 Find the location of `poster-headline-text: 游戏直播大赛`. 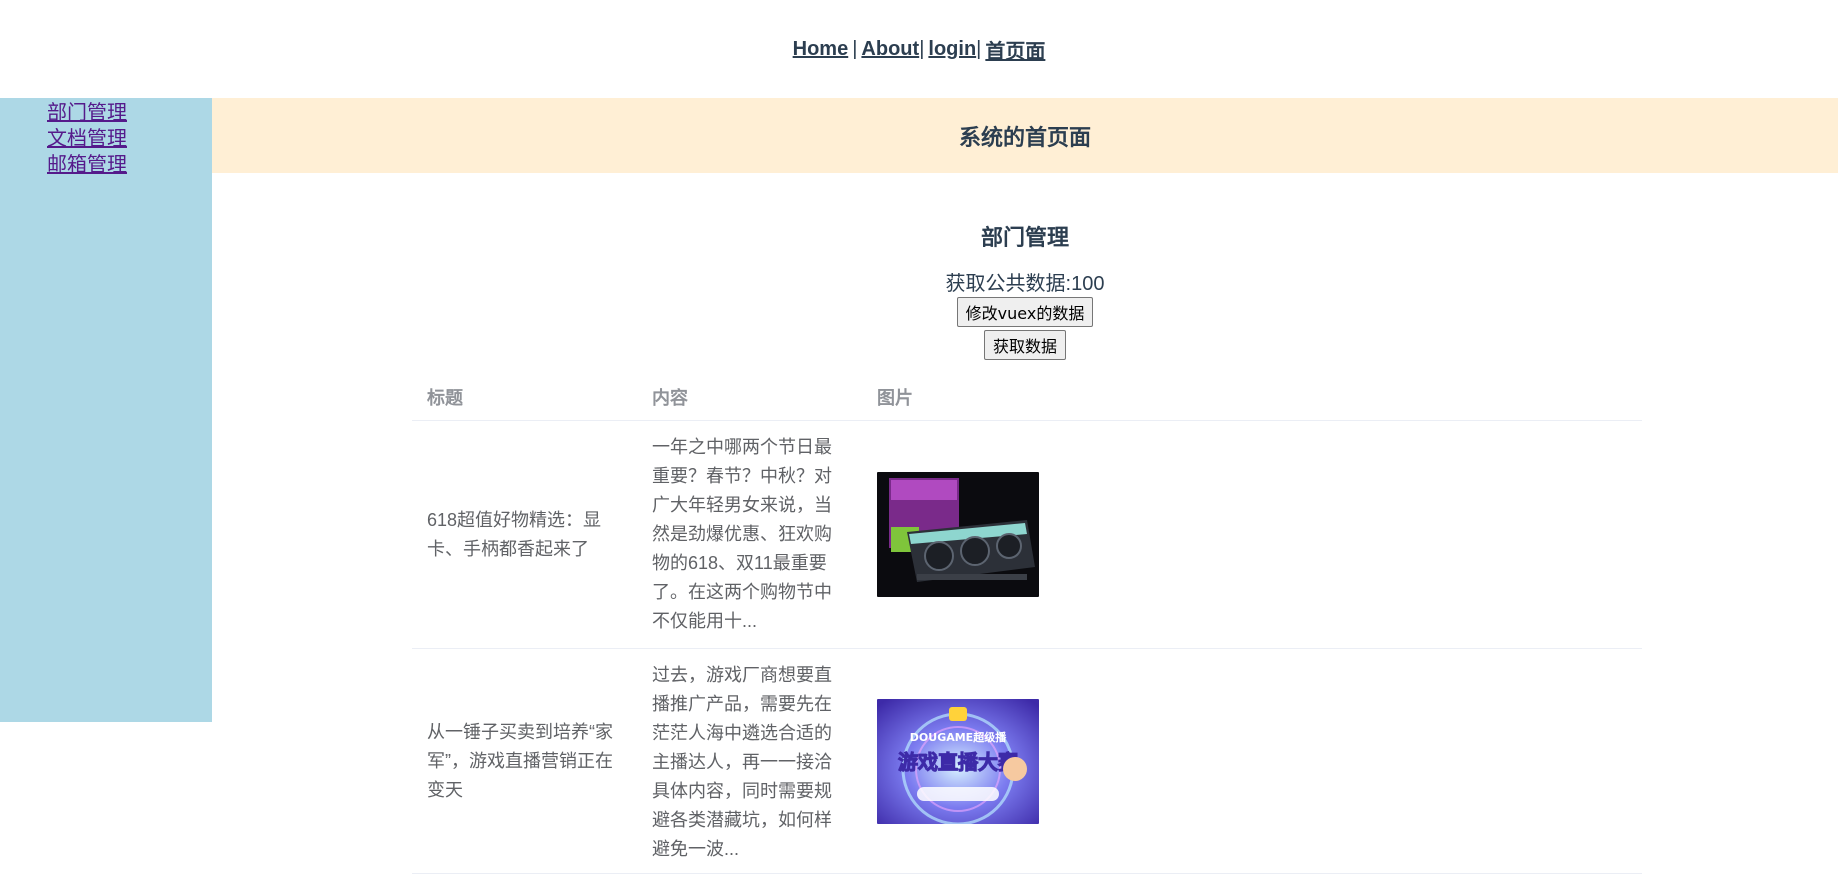

poster-headline-text: 游戏直播大赛 is located at coordinates (958, 762).